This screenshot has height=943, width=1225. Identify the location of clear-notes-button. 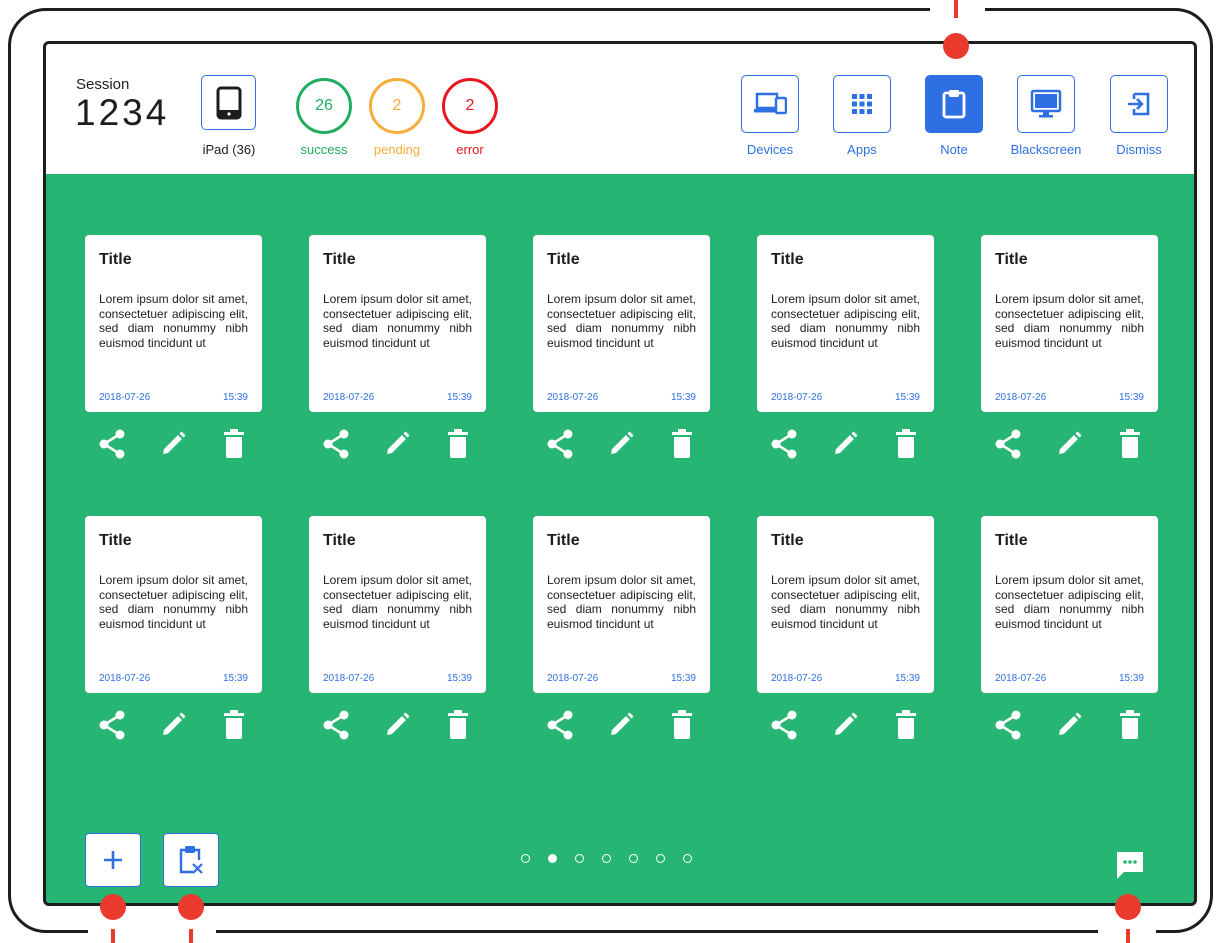
(191, 860).